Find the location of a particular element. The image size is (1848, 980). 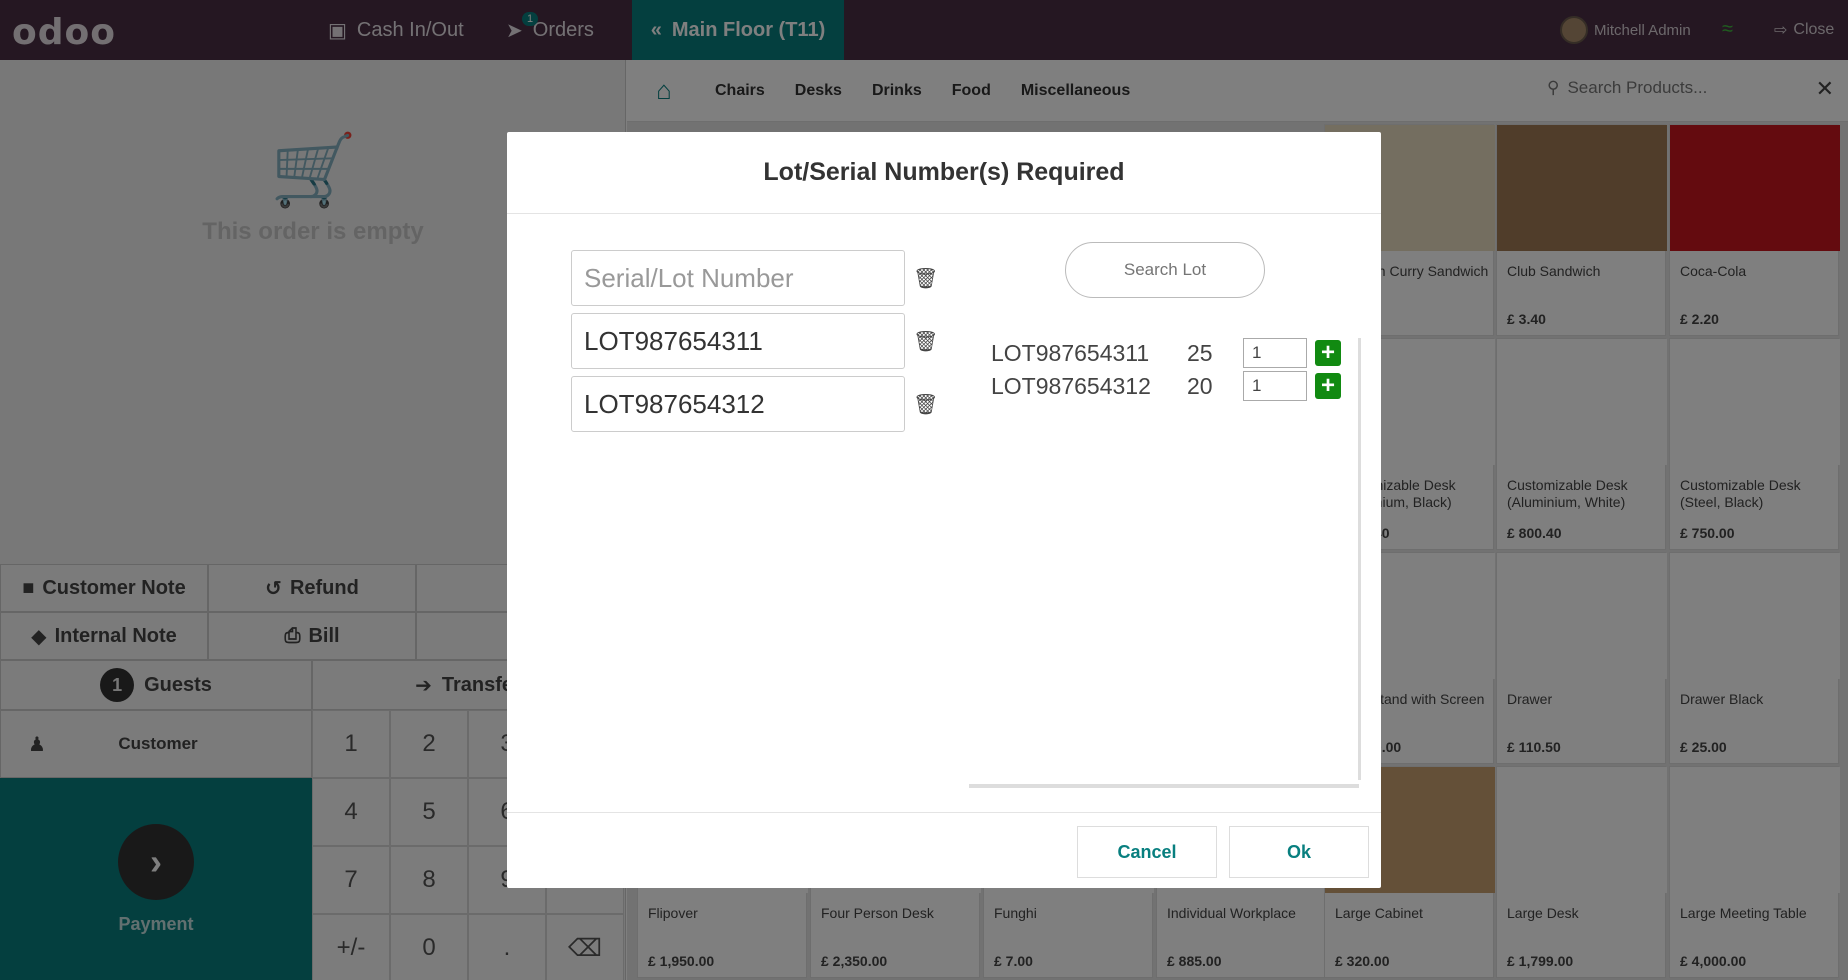

search-lot-input is located at coordinates (1165, 270).